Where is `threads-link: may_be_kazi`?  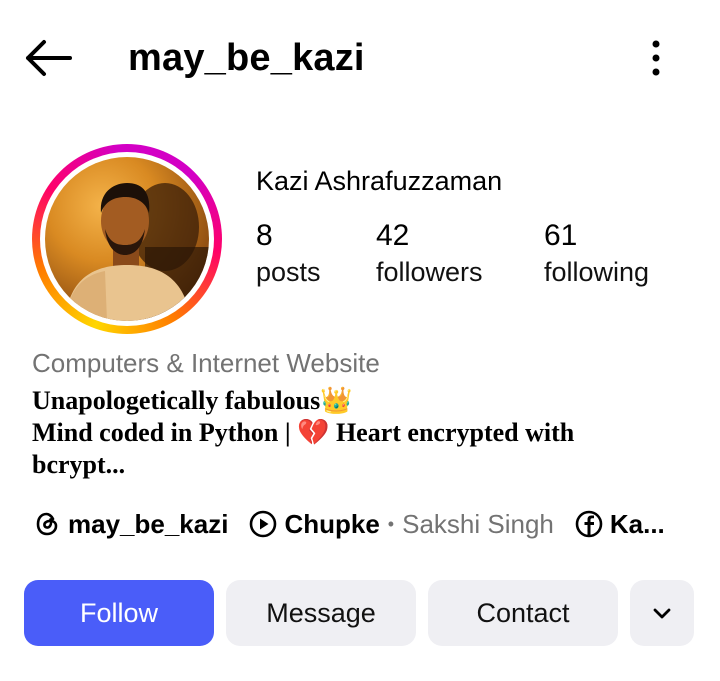
threads-link: may_be_kazi is located at coordinates (130, 524).